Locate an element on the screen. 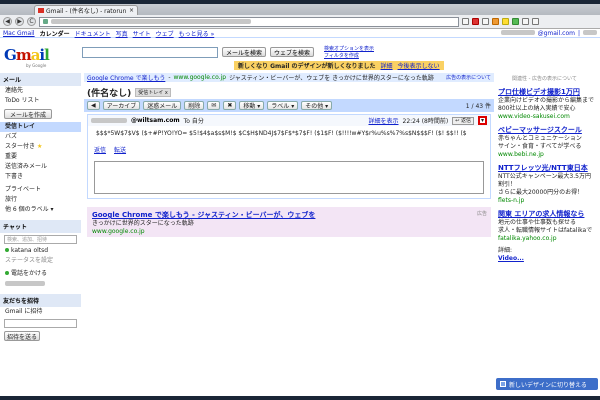 This screenshot has width=600, height=400. more-actions-button: その他 ▾ is located at coordinates (317, 105).